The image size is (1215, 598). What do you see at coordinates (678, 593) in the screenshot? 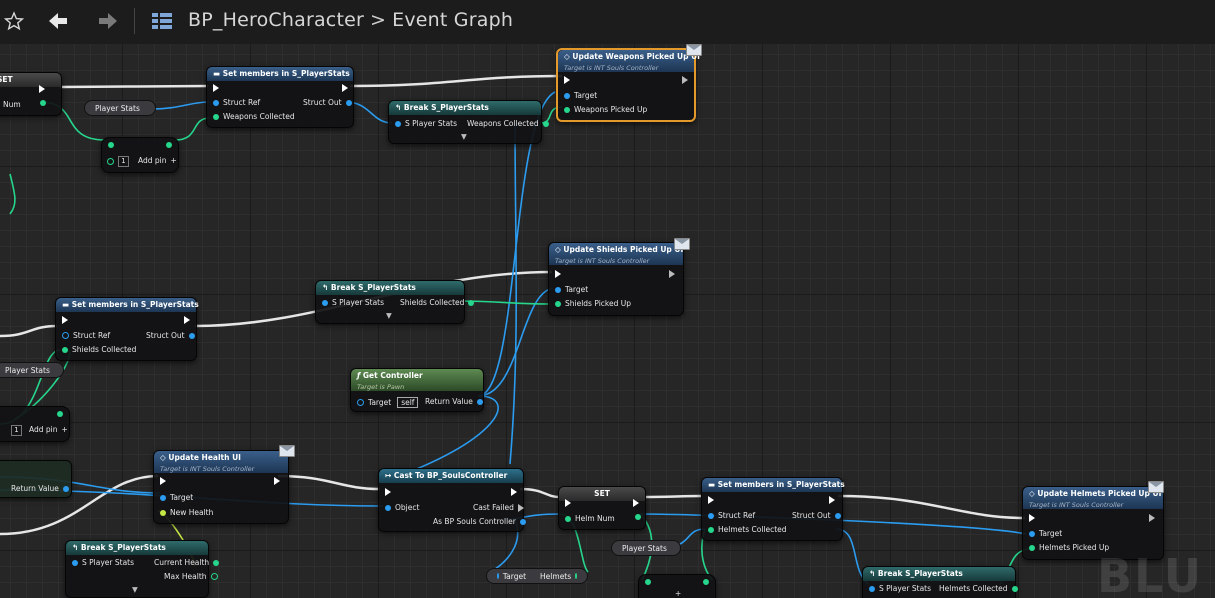
I see `plus-icon: +` at bounding box center [678, 593].